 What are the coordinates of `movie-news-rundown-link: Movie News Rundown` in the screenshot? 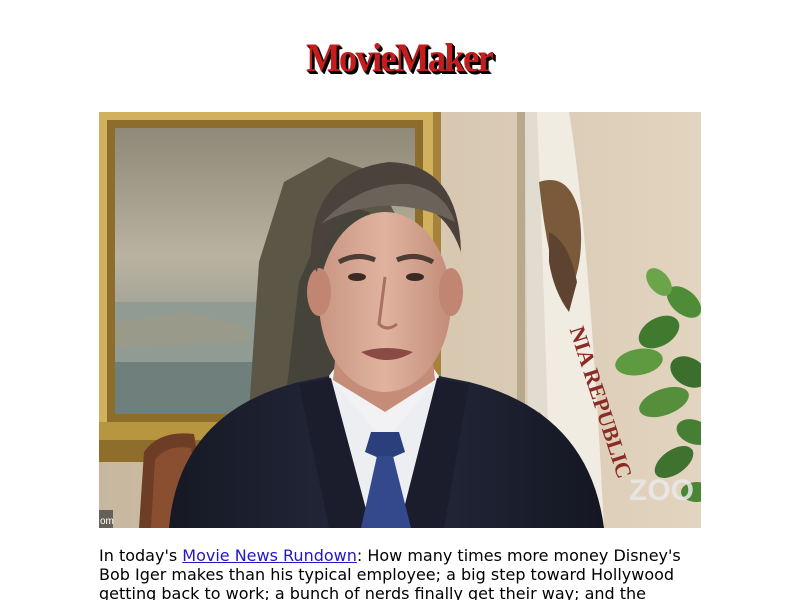 It's located at (269, 555).